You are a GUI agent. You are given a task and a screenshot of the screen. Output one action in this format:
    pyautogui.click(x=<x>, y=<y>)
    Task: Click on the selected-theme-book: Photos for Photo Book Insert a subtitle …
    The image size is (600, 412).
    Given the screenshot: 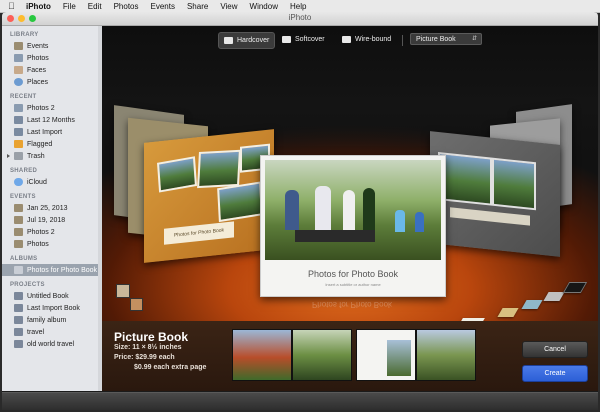 What is the action you would take?
    pyautogui.click(x=353, y=226)
    